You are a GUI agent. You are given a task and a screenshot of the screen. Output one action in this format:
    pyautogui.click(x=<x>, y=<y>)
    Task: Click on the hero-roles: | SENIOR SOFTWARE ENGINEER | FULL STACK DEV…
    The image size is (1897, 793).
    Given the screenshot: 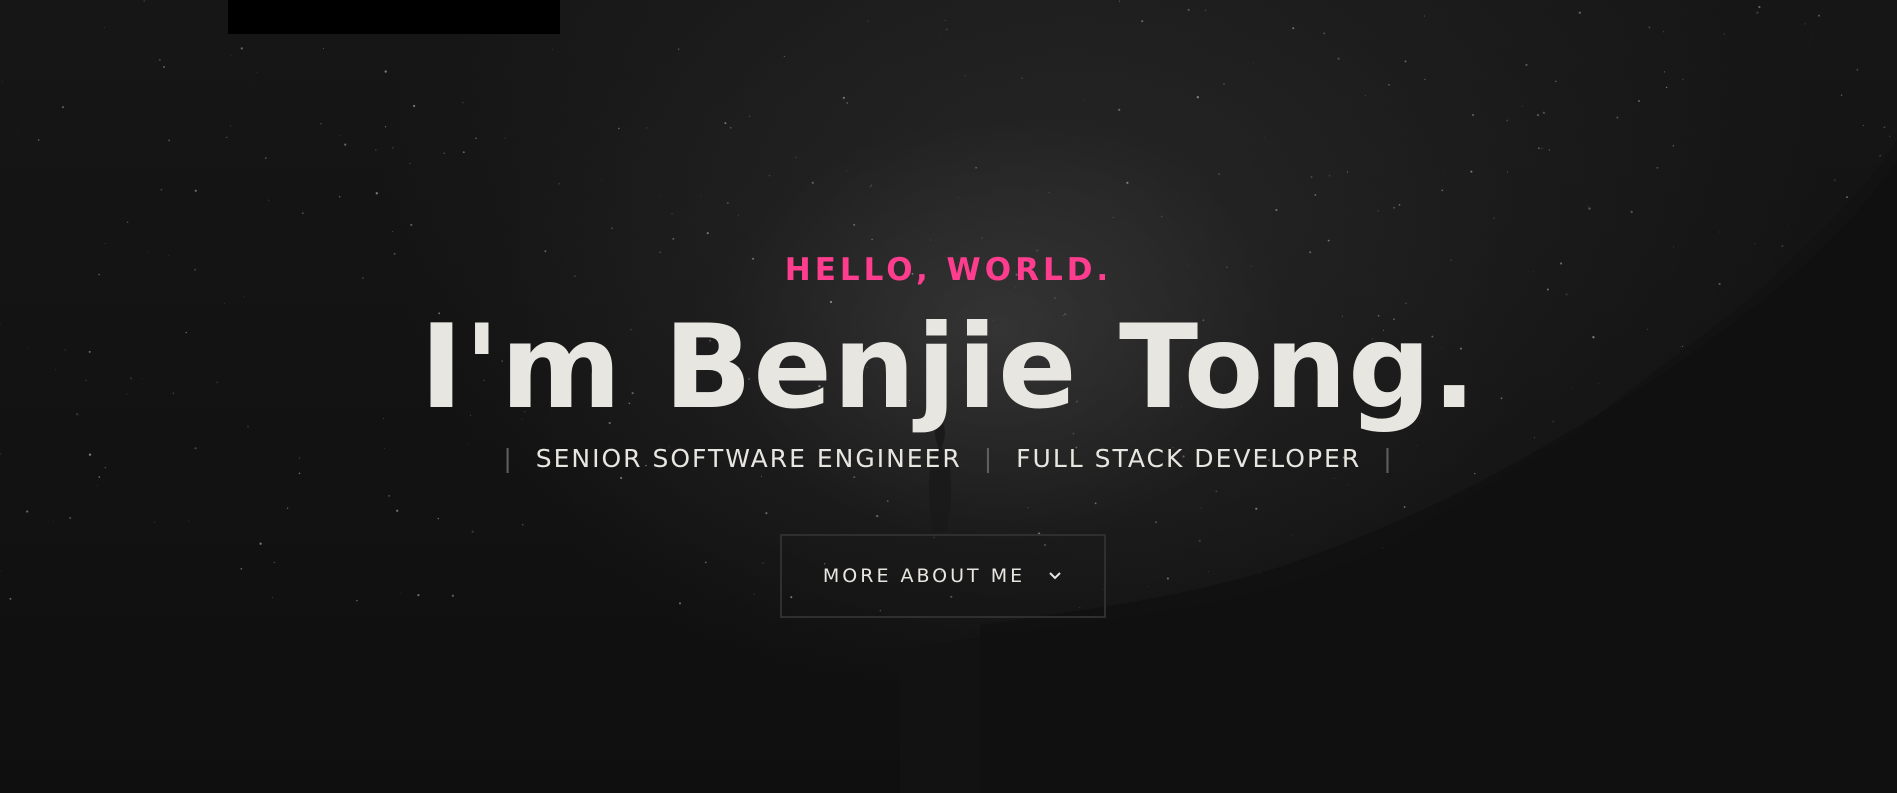 What is the action you would take?
    pyautogui.click(x=948, y=458)
    